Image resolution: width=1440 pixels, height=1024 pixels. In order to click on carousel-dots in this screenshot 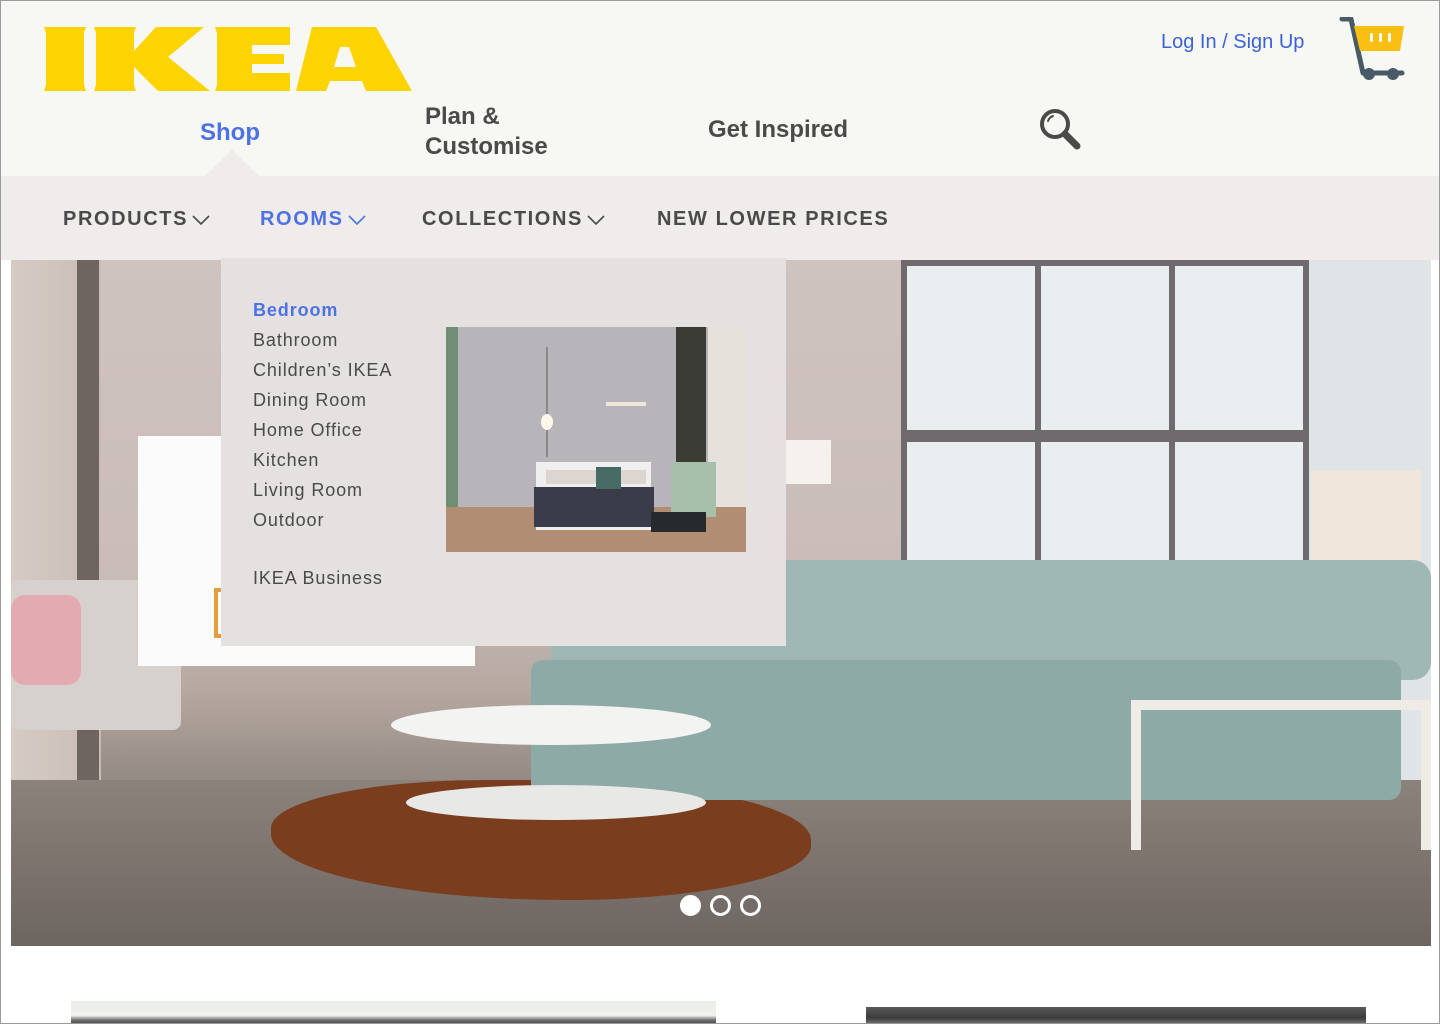, I will do `click(720, 905)`.